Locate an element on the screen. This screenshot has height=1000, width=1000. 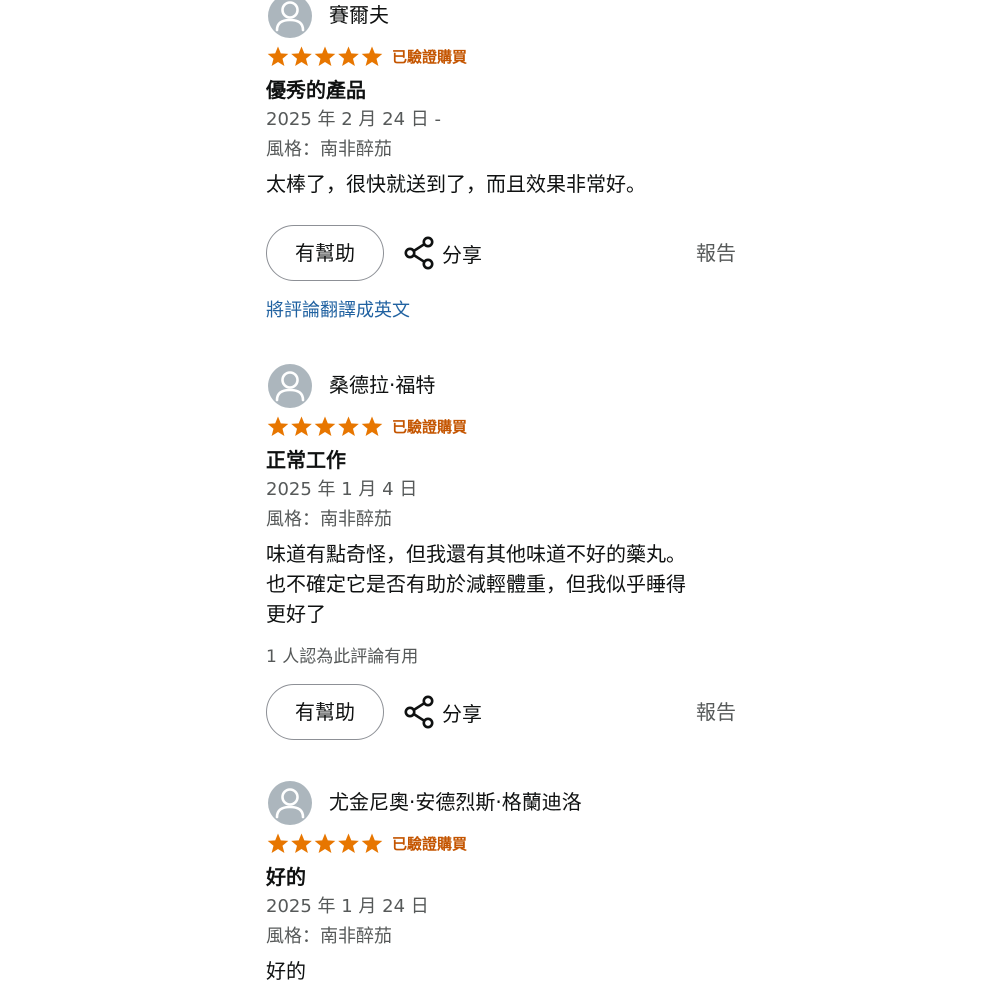
reviewer-profile: 尤金尼奧·安德烈斯·格蘭迪洛 is located at coordinates (501, 803).